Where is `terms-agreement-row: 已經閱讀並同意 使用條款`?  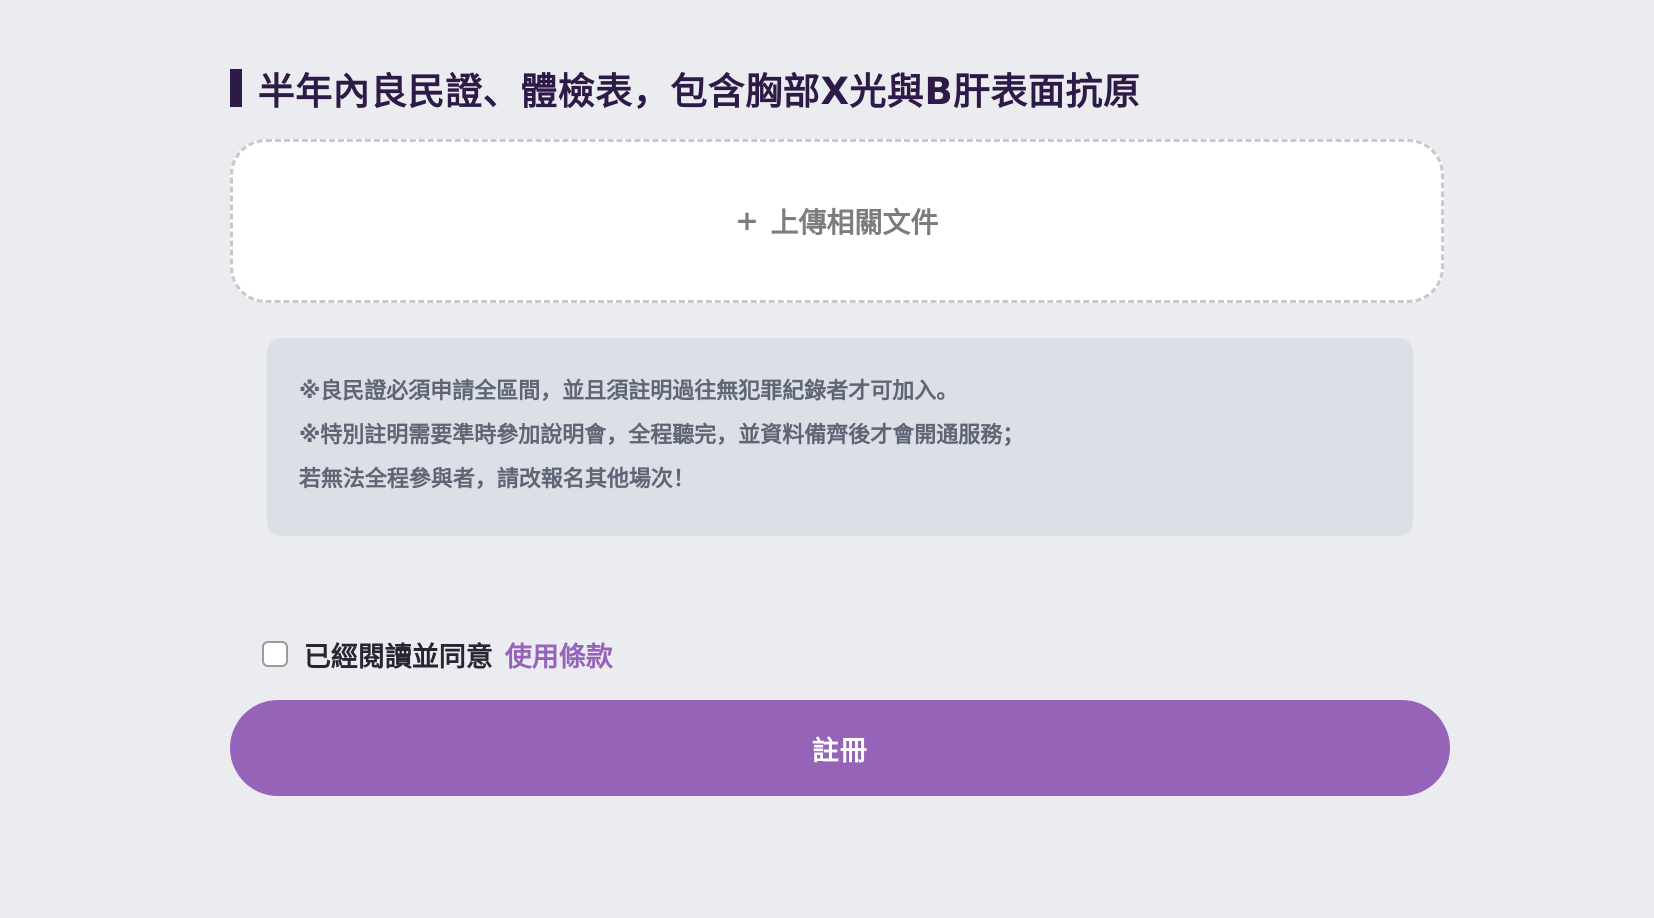
terms-agreement-row: 已經閱讀並同意 使用條款 is located at coordinates (437, 654).